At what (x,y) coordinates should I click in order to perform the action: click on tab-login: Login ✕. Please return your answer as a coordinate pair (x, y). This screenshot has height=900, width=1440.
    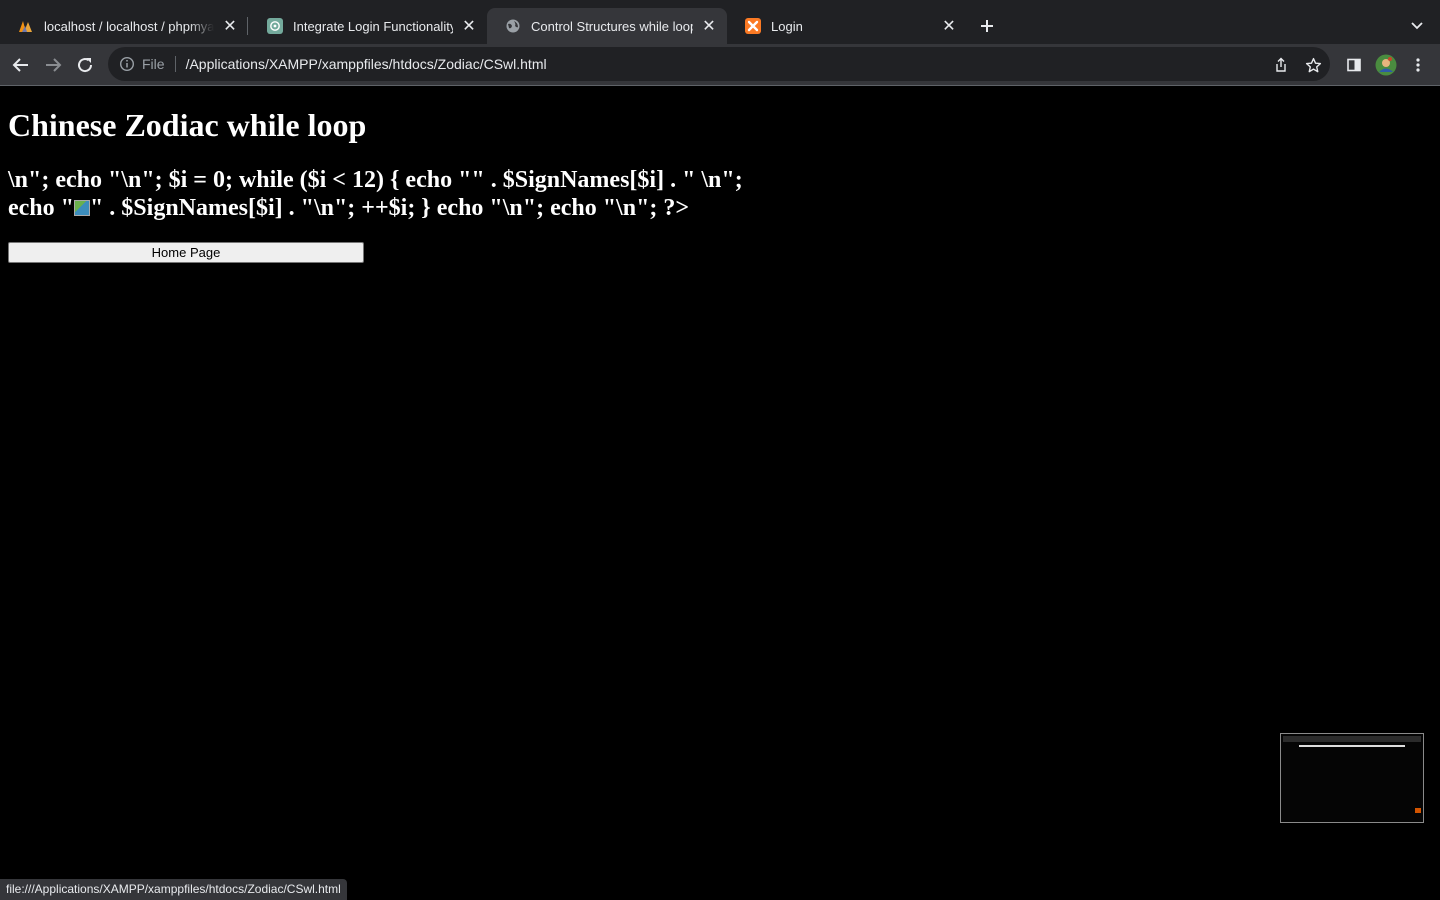
    Looking at the image, I should click on (847, 26).